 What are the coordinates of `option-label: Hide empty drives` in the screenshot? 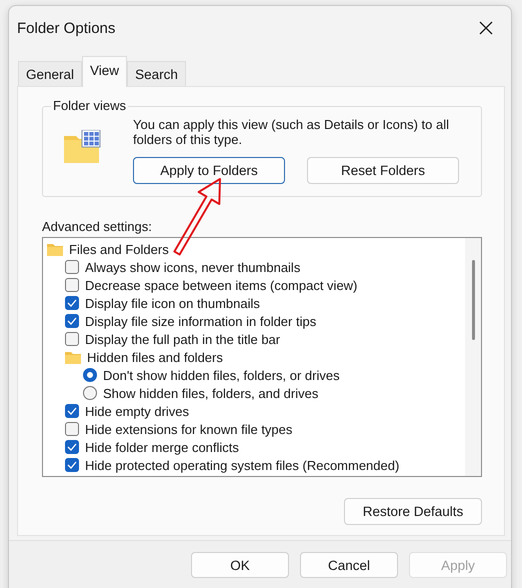 It's located at (137, 411).